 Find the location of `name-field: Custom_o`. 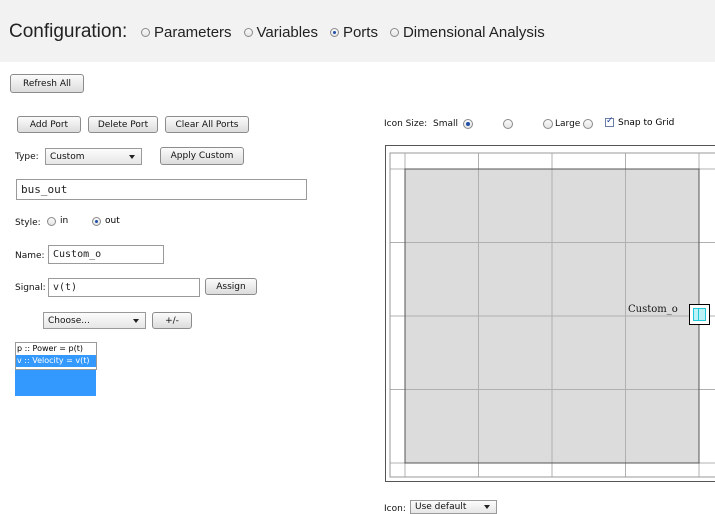

name-field: Custom_o is located at coordinates (106, 254).